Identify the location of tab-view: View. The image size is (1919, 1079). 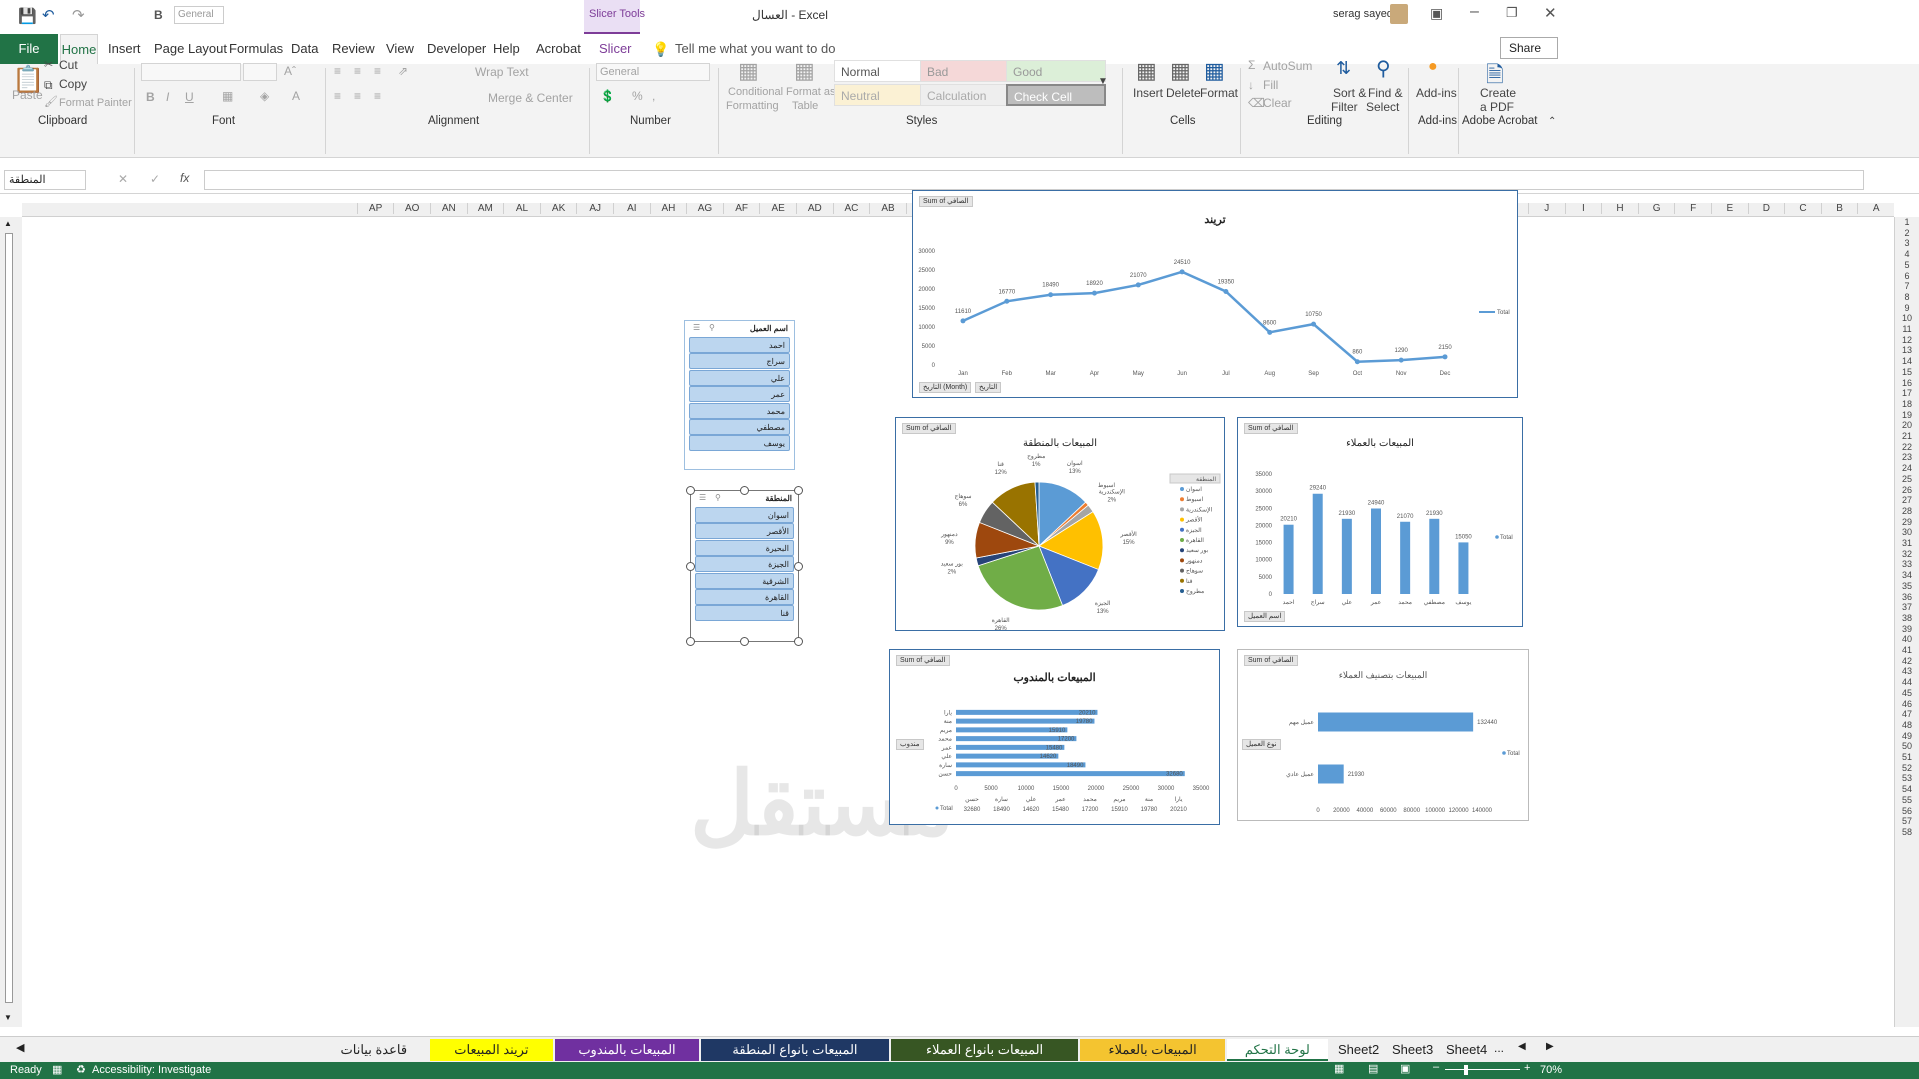
(400, 49).